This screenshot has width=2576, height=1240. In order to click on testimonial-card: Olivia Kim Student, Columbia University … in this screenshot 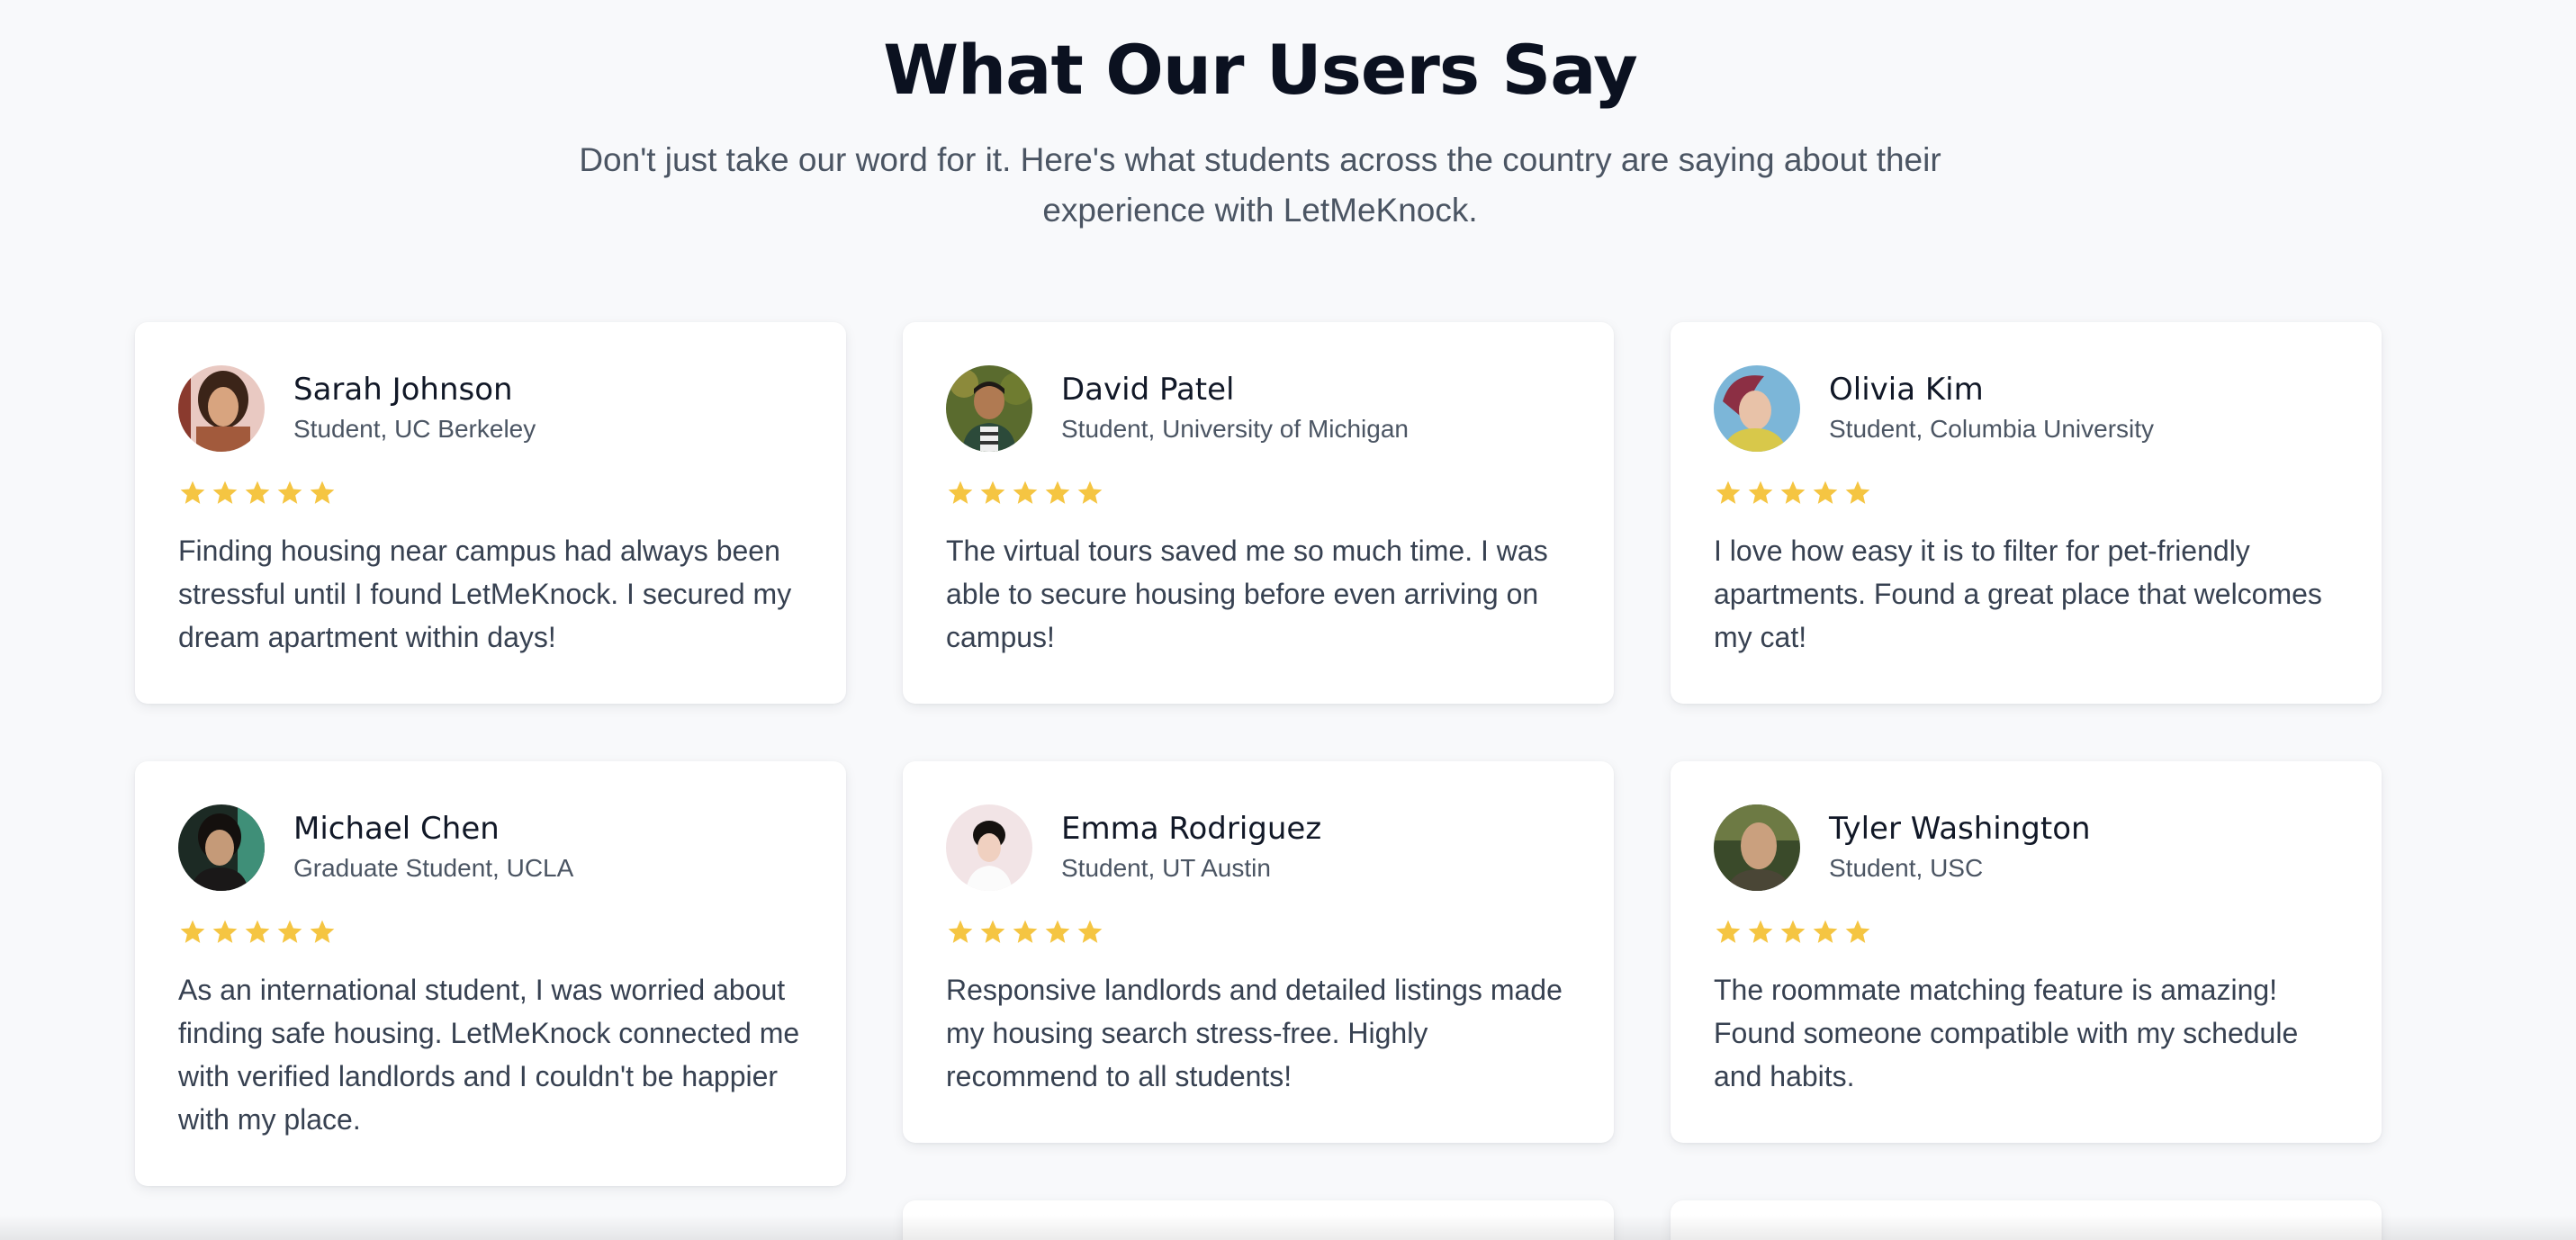, I will do `click(2026, 513)`.